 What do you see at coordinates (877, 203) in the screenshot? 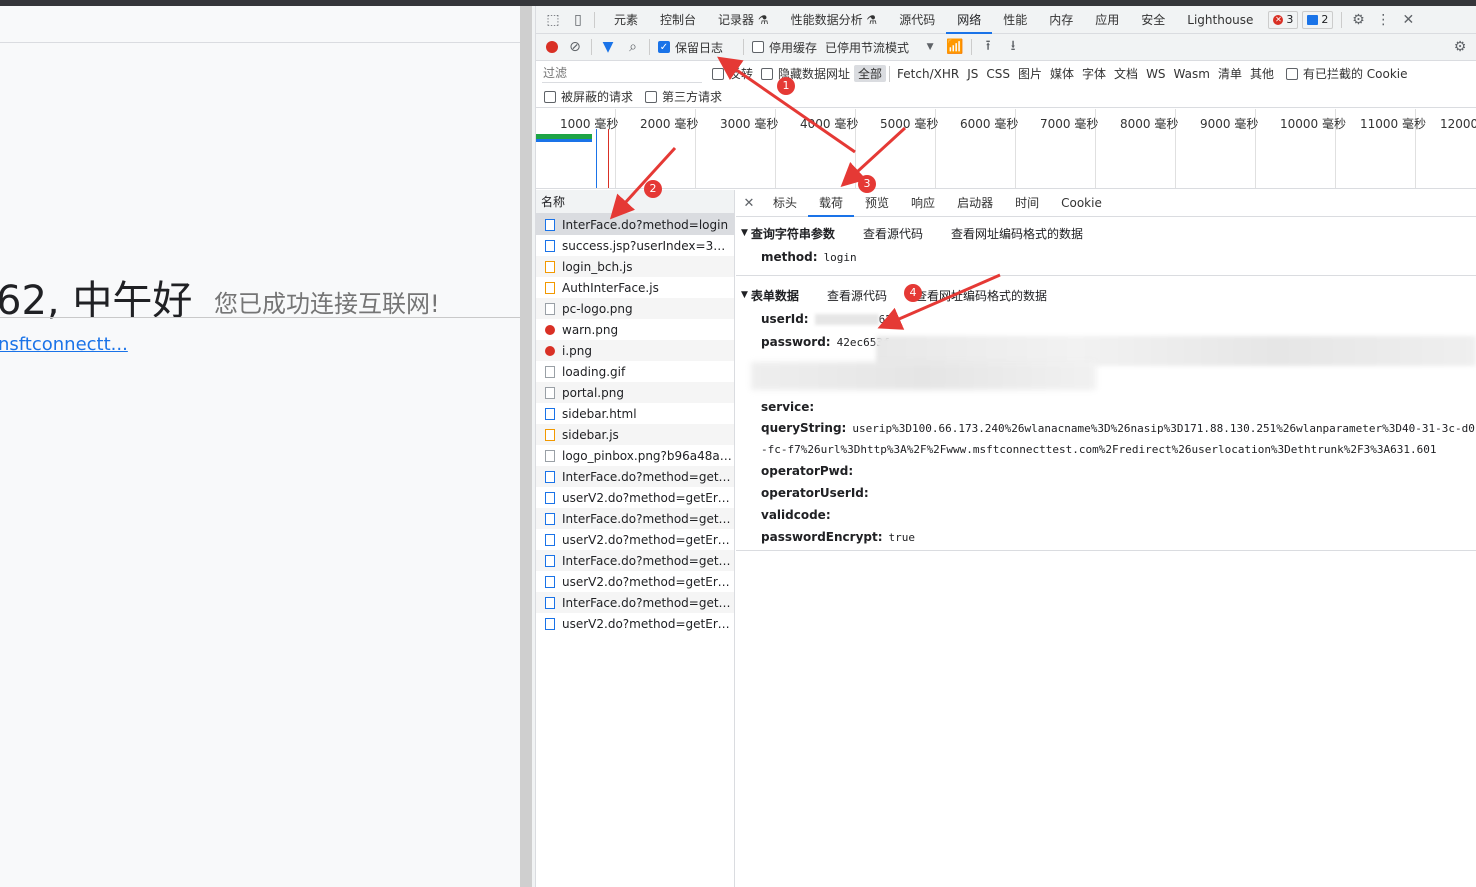
I see `tab-preview: 预览` at bounding box center [877, 203].